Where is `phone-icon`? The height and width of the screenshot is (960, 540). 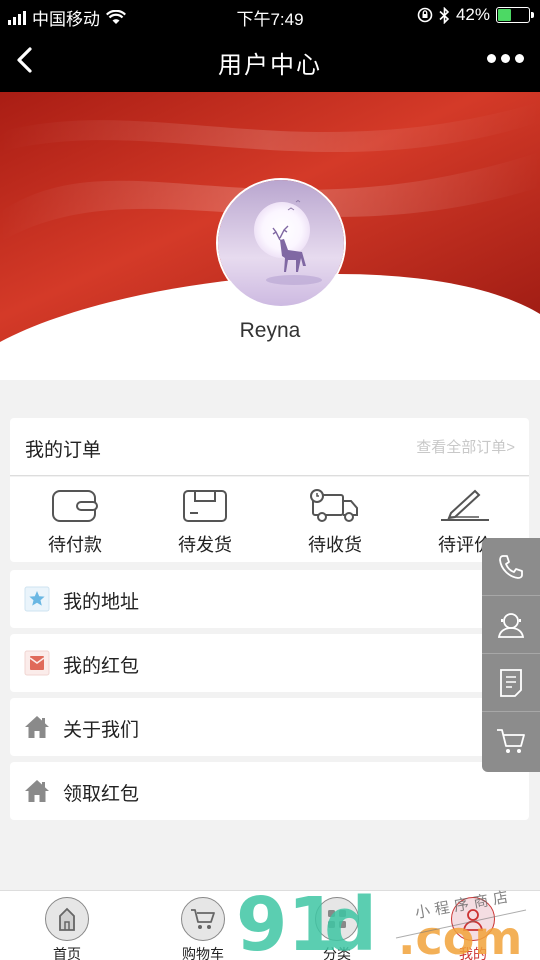
phone-icon is located at coordinates (511, 566).